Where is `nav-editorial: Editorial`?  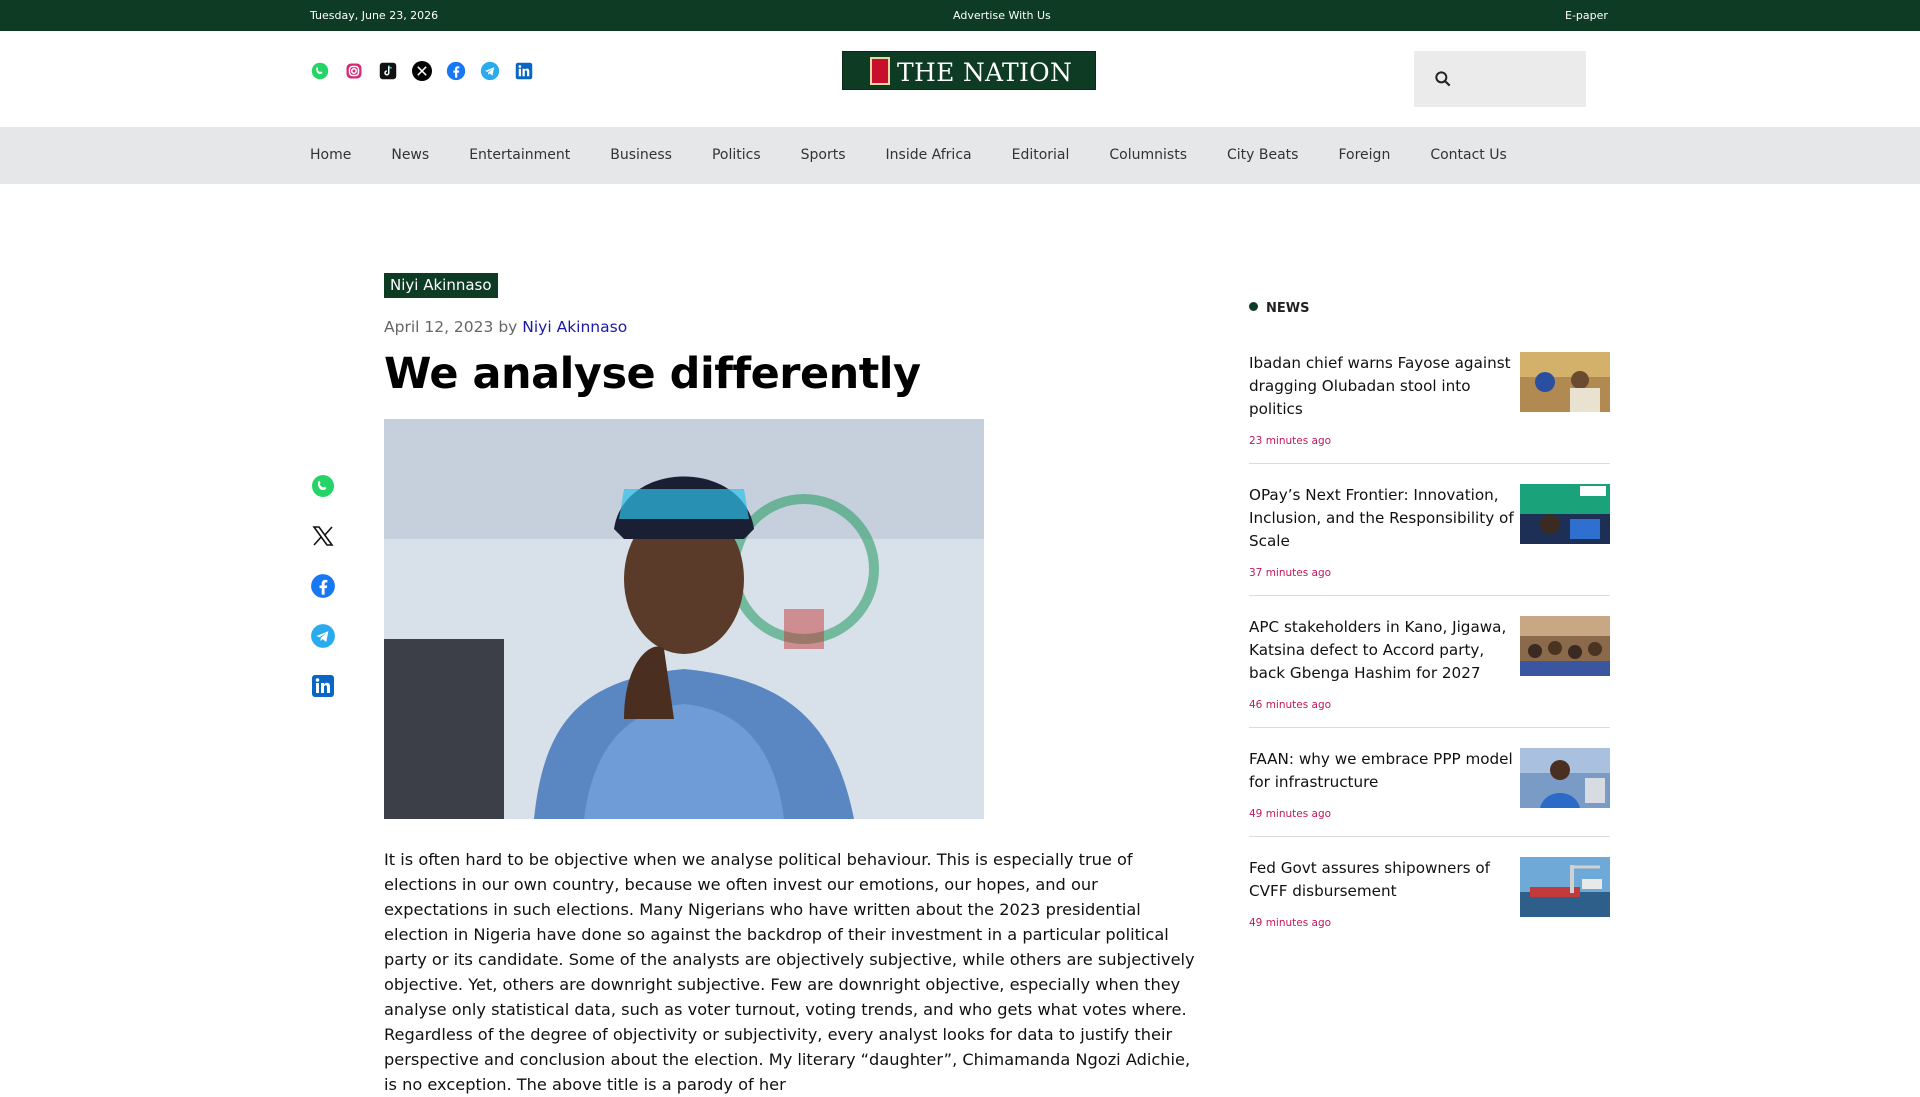 nav-editorial: Editorial is located at coordinates (1041, 155).